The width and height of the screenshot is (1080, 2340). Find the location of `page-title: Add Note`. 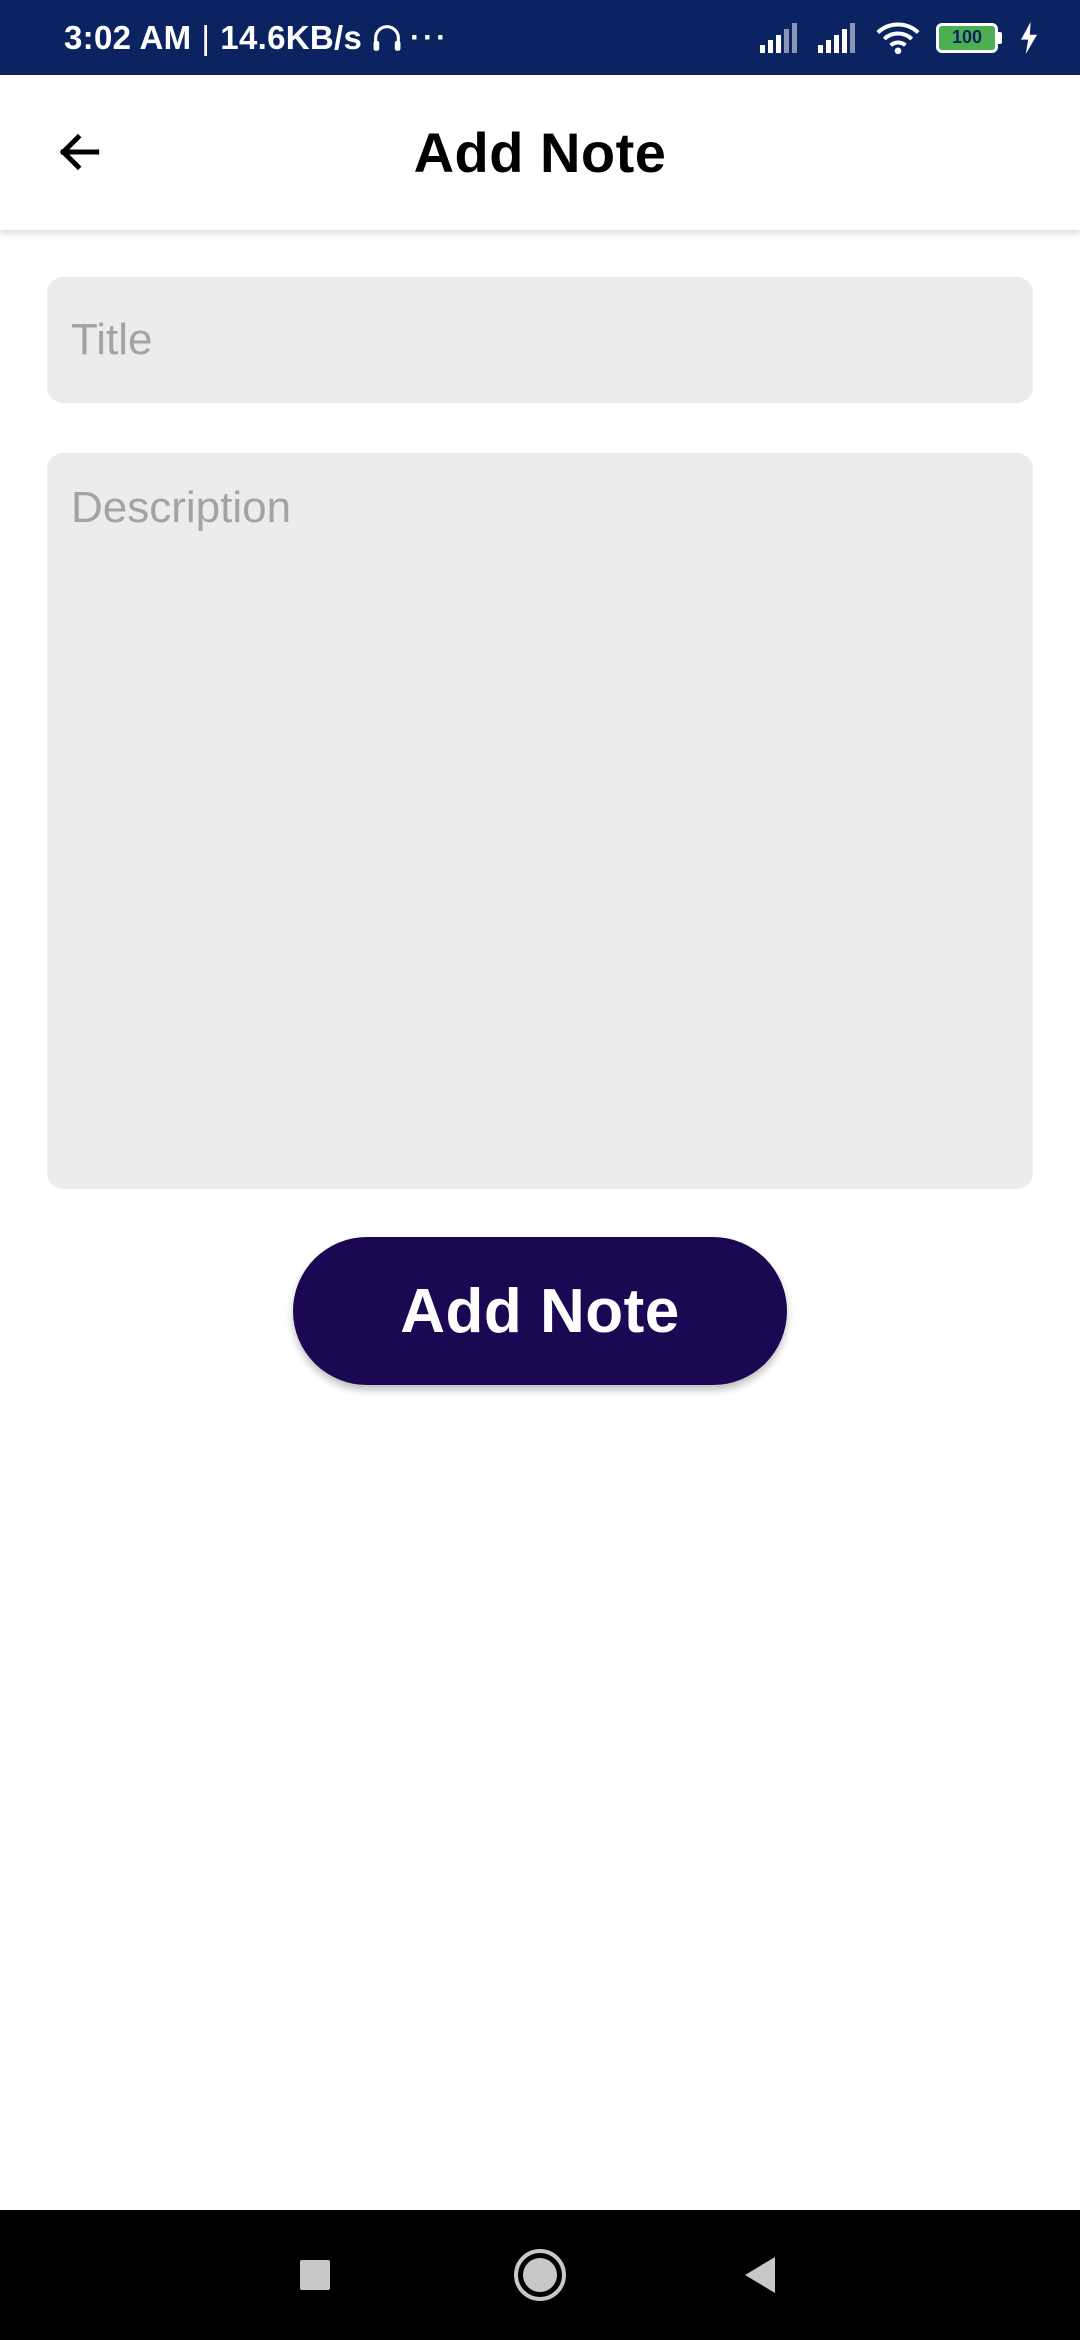

page-title: Add Note is located at coordinates (540, 152).